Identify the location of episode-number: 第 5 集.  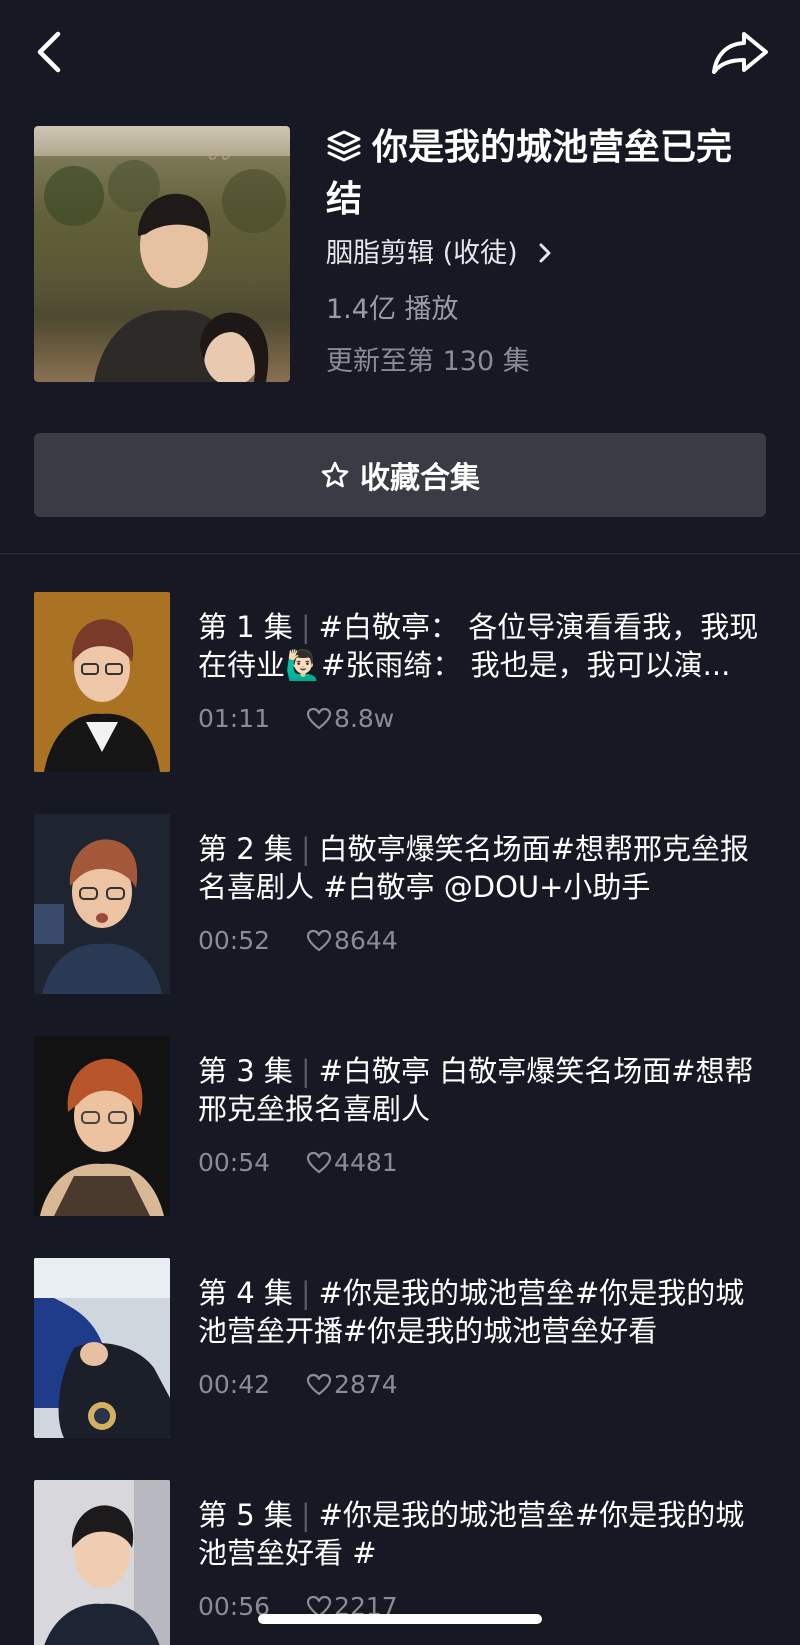
(245, 1515).